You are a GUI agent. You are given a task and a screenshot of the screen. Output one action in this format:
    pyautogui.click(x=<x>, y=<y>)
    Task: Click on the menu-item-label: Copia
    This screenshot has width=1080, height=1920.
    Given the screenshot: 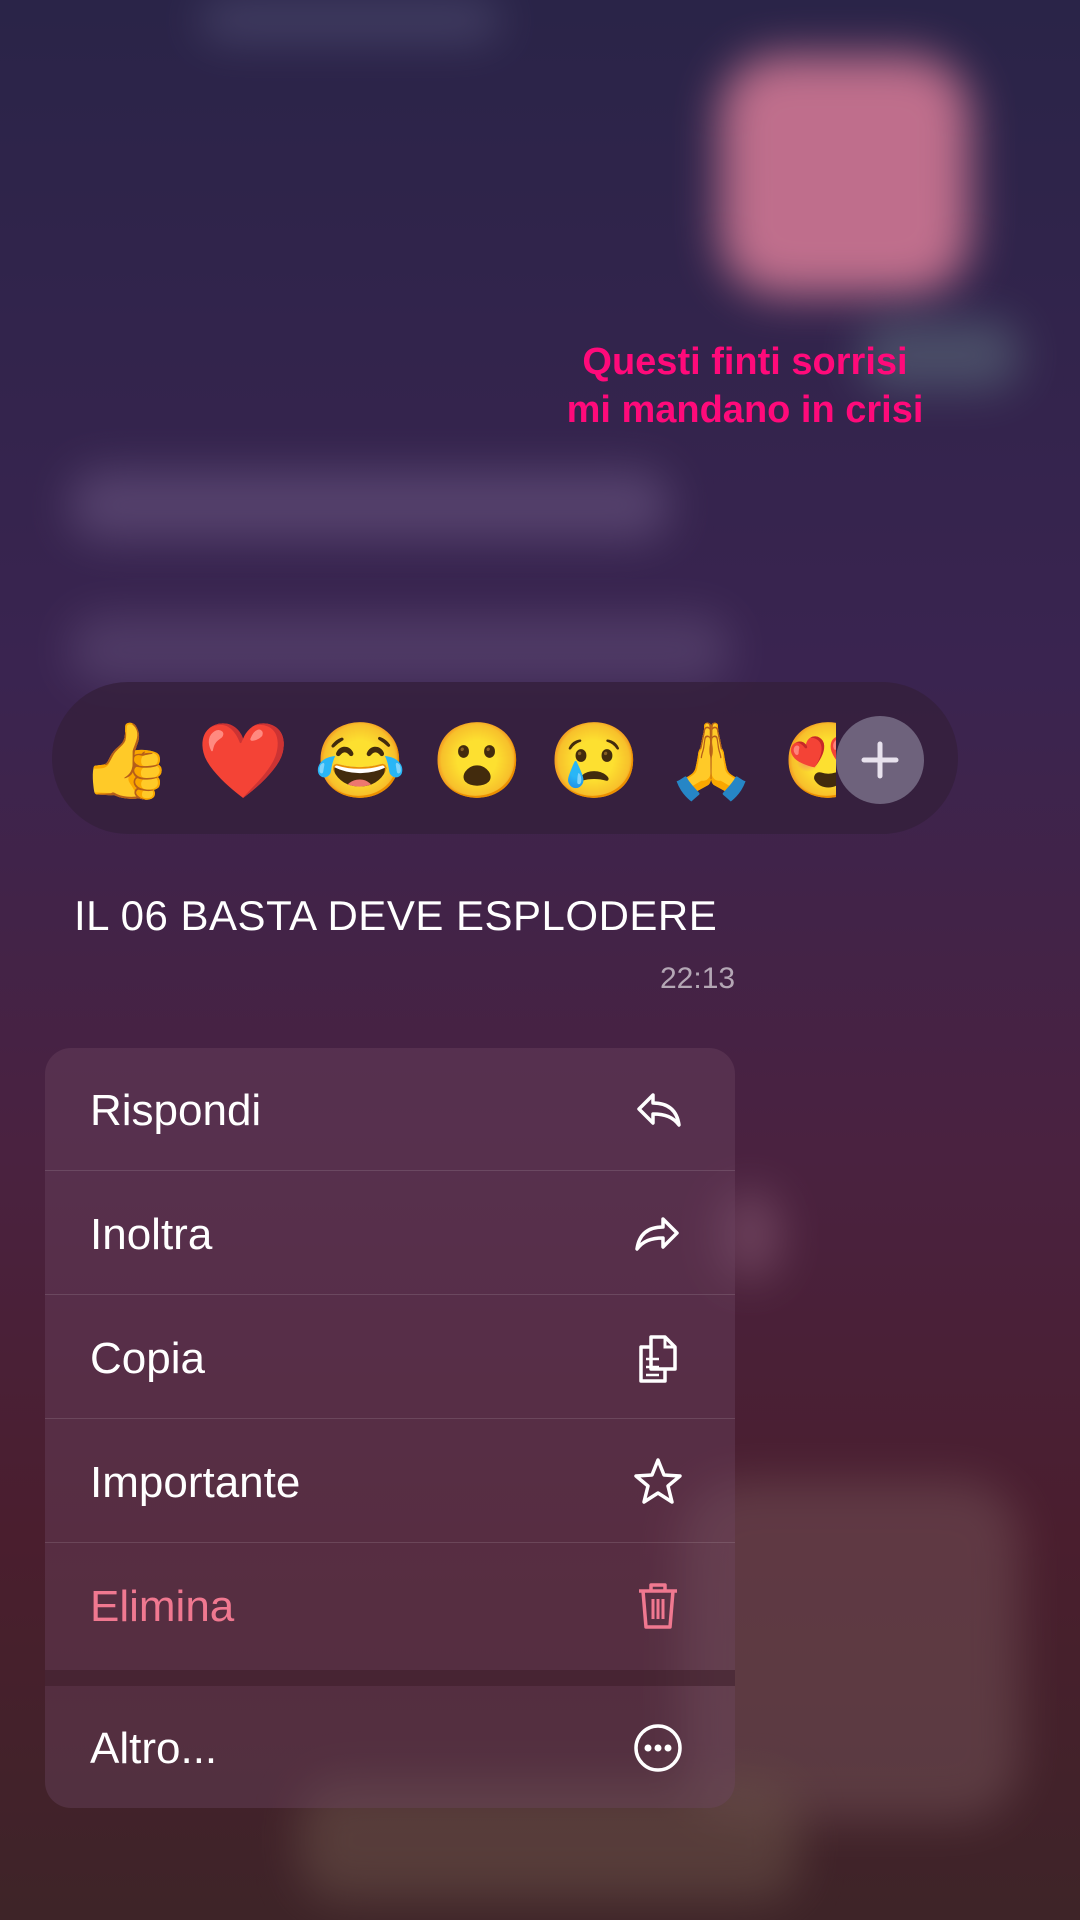 What is the action you would take?
    pyautogui.click(x=147, y=1358)
    